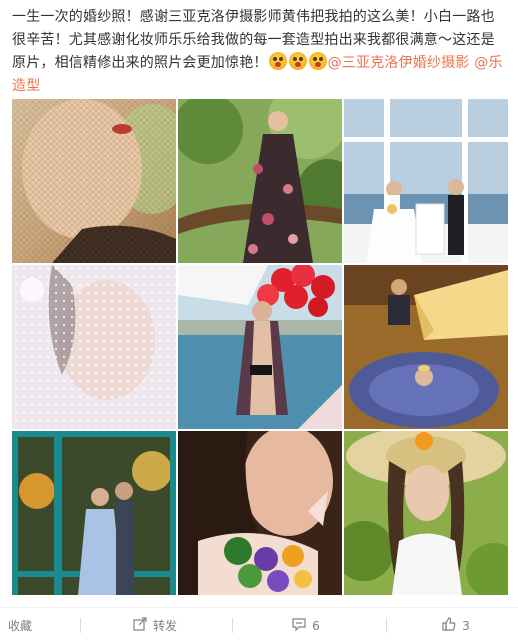 The image size is (518, 643). Describe the element at coordinates (259, 625) in the screenshot. I see `action-bar: 收藏 转发 6 3` at that location.